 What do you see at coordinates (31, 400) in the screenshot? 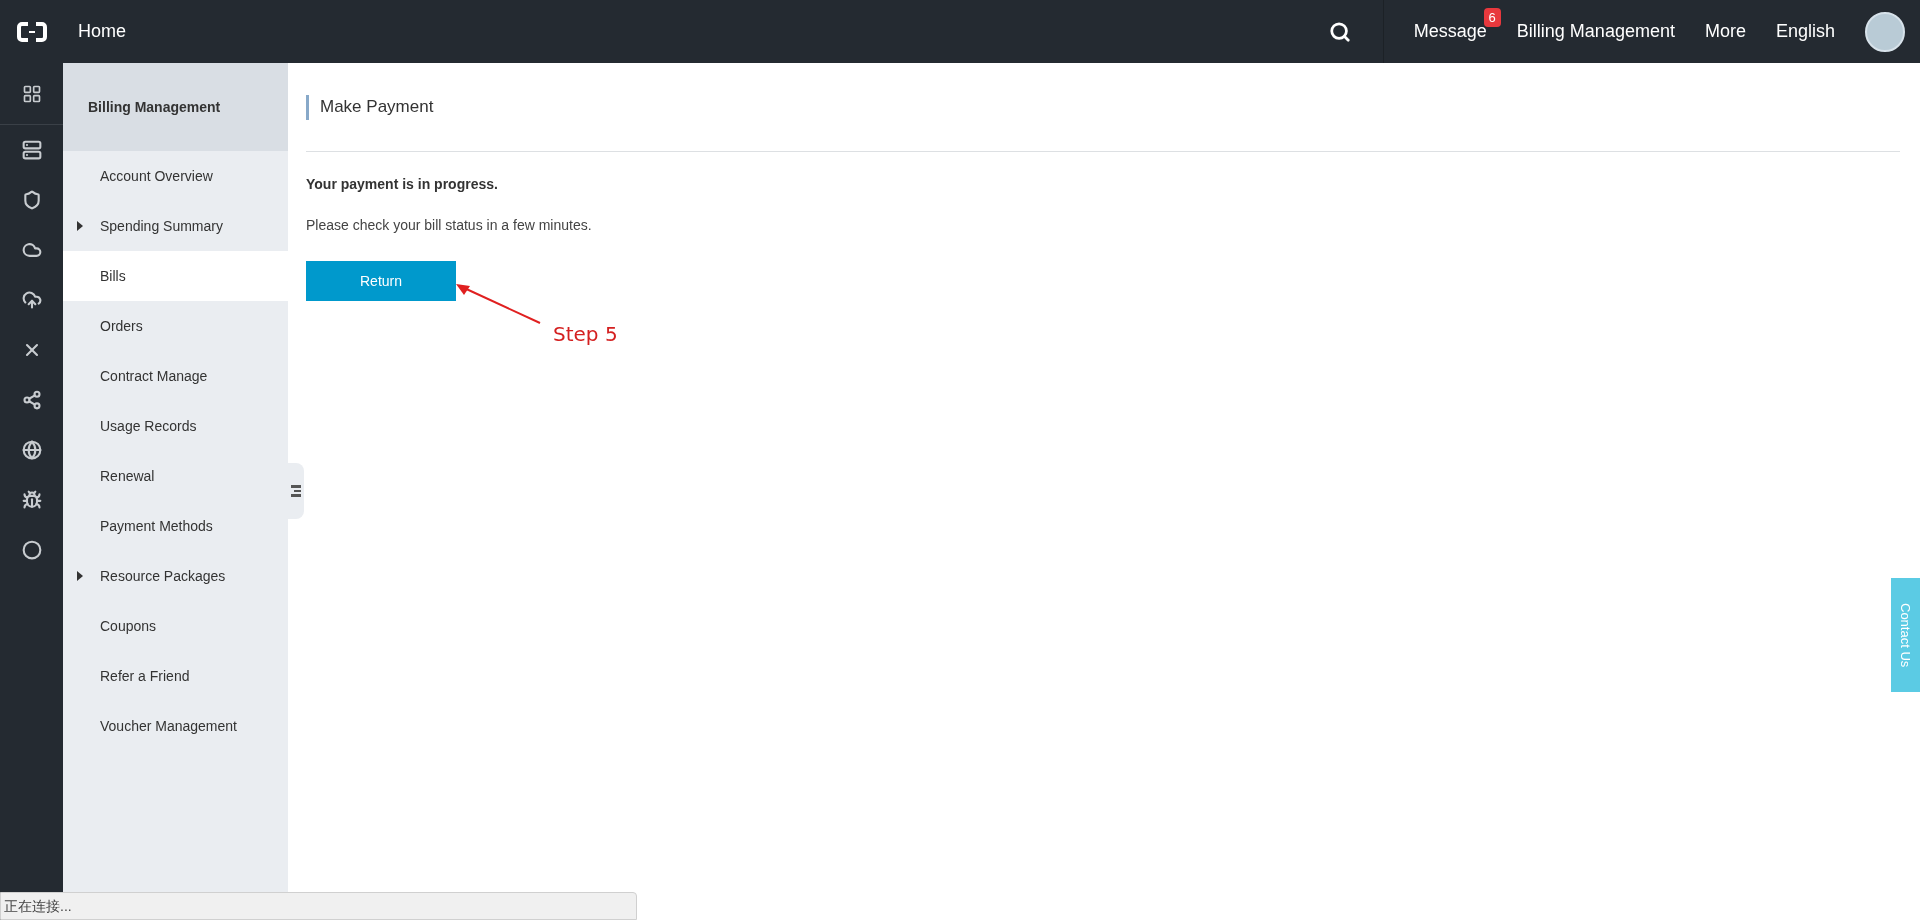
I see `nodes-icon` at bounding box center [31, 400].